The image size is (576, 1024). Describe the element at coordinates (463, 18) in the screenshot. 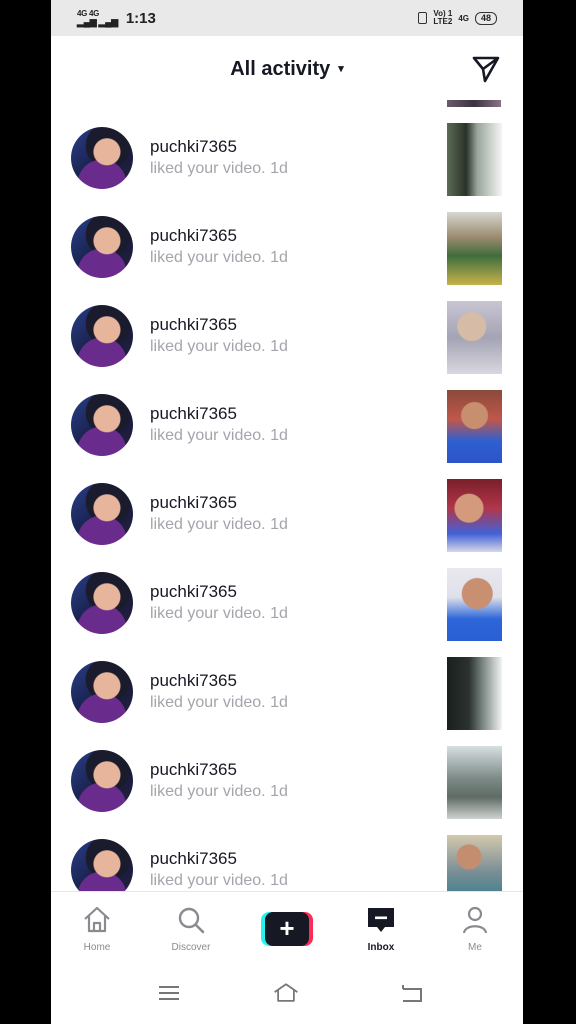

I see `network-indicator: 4G` at that location.